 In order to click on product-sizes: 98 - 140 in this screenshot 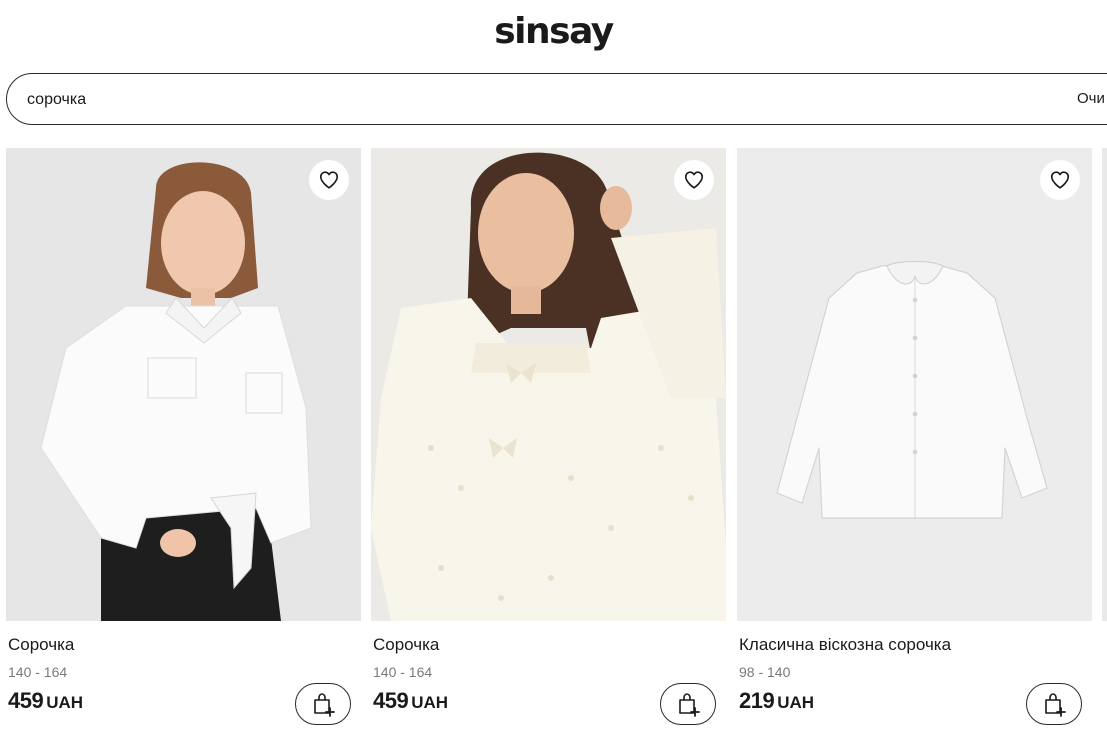, I will do `click(765, 672)`.